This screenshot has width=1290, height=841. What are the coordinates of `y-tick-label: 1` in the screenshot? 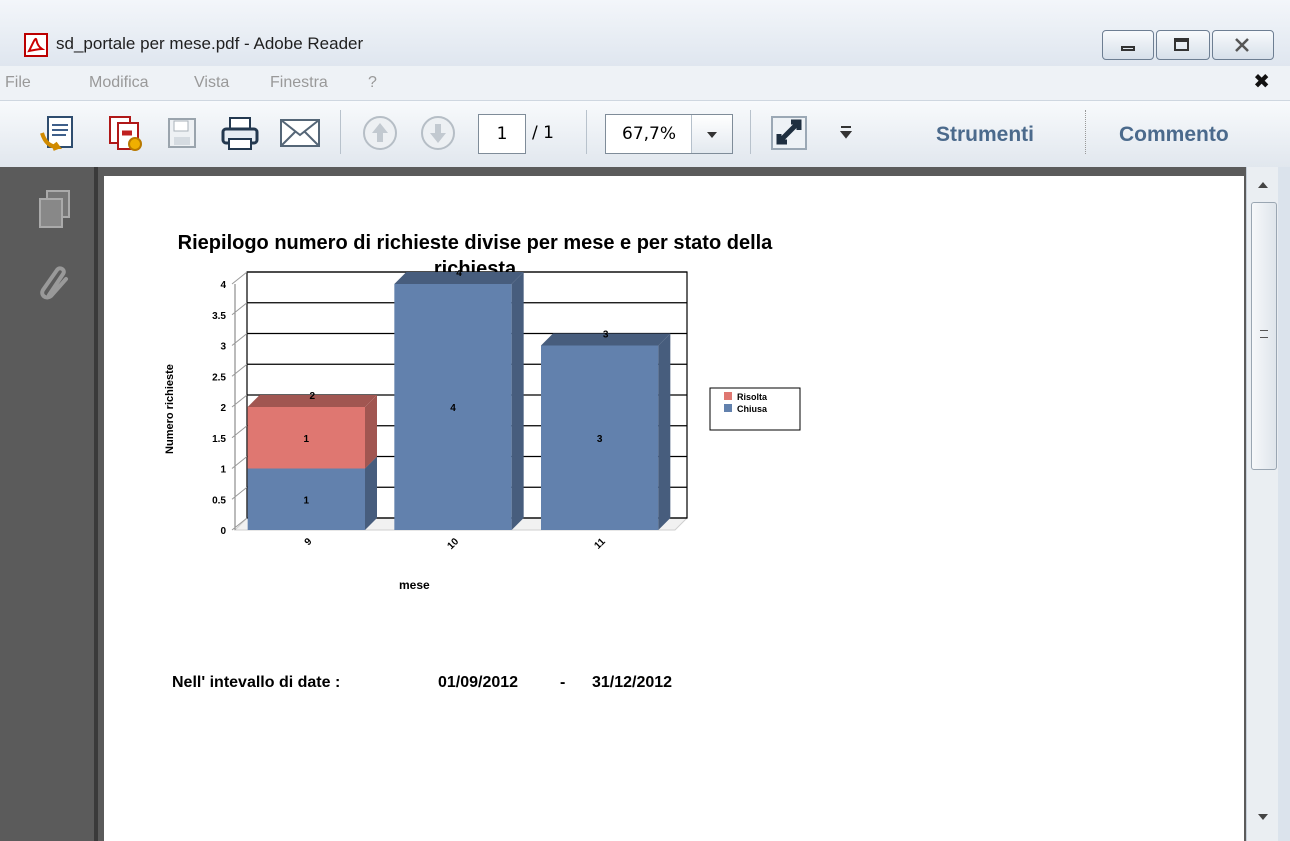 It's located at (223, 470).